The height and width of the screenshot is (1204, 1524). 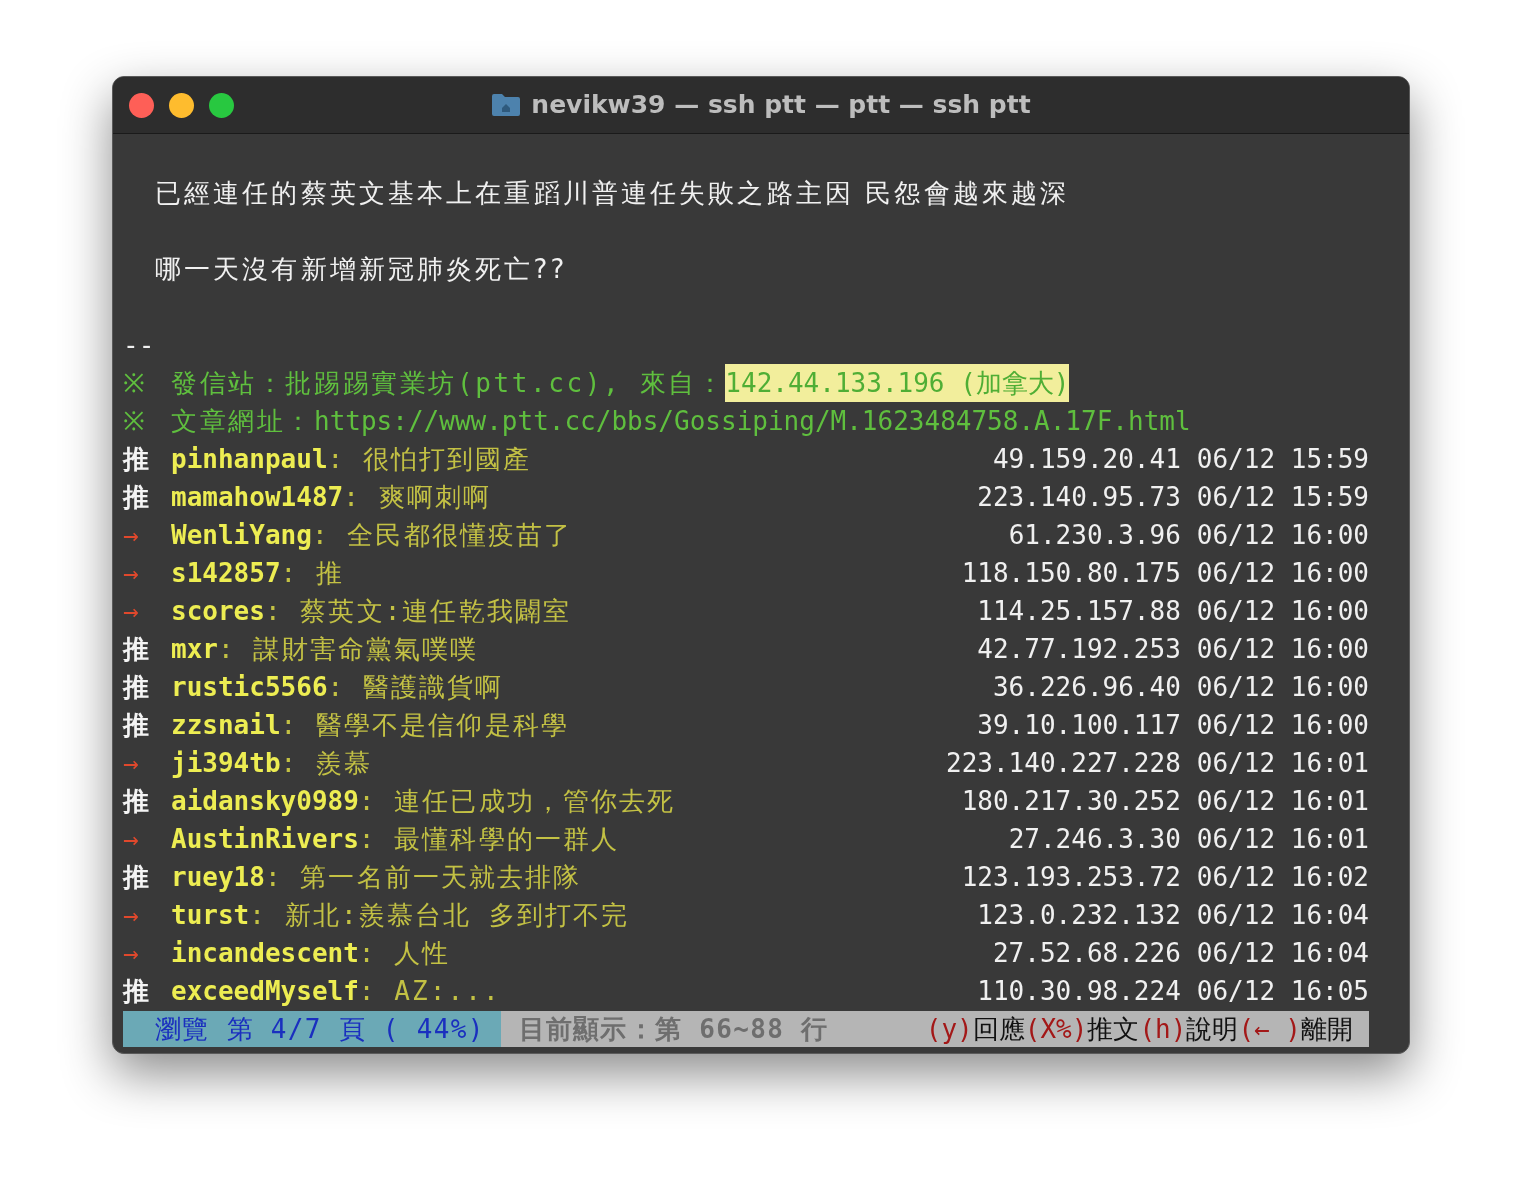 What do you see at coordinates (441, 535) in the screenshot?
I see `comment-text: : 全民都很懂疫苗了` at bounding box center [441, 535].